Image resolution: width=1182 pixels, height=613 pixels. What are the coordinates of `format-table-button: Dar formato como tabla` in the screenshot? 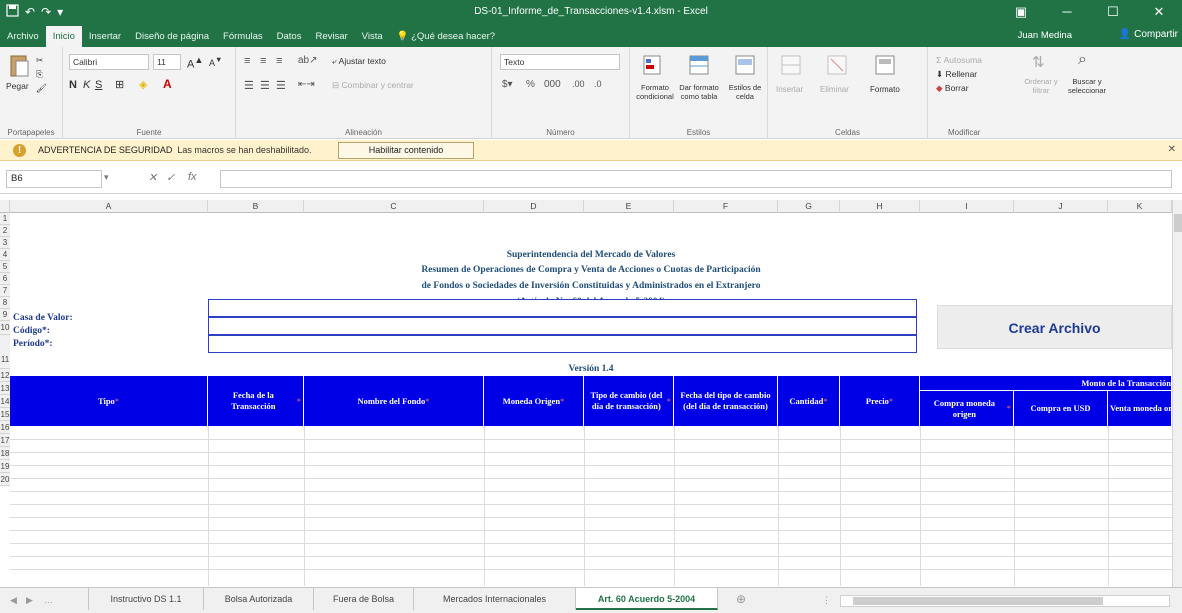 It's located at (699, 92).